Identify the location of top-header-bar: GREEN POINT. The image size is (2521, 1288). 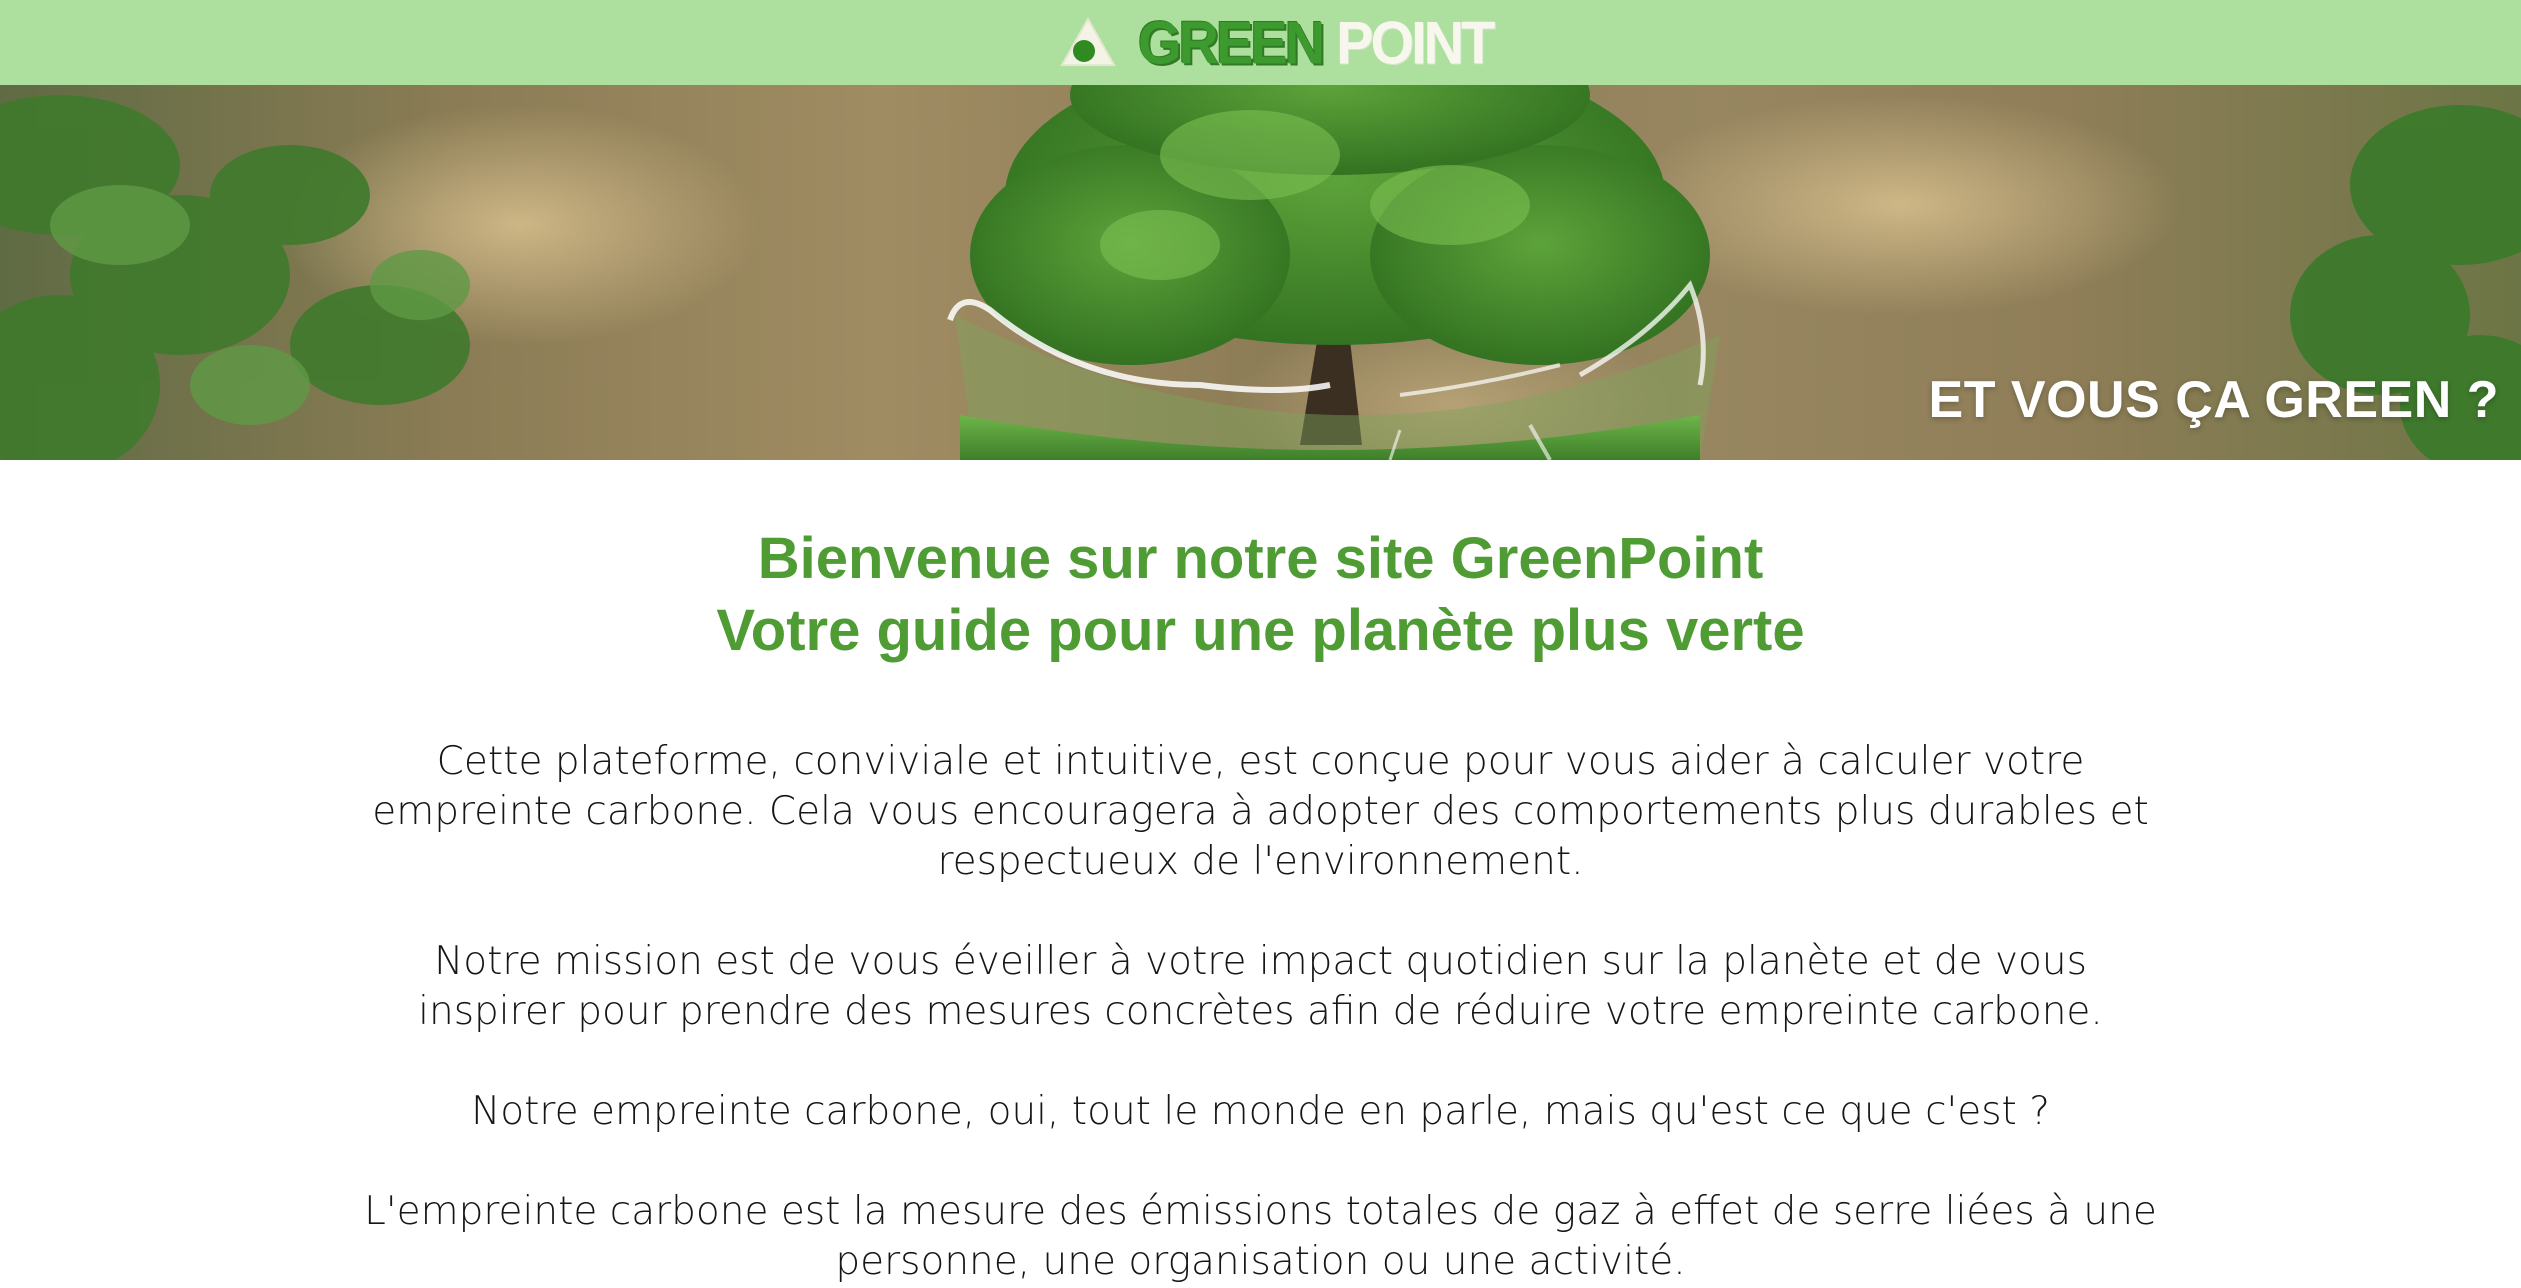
(1260, 42).